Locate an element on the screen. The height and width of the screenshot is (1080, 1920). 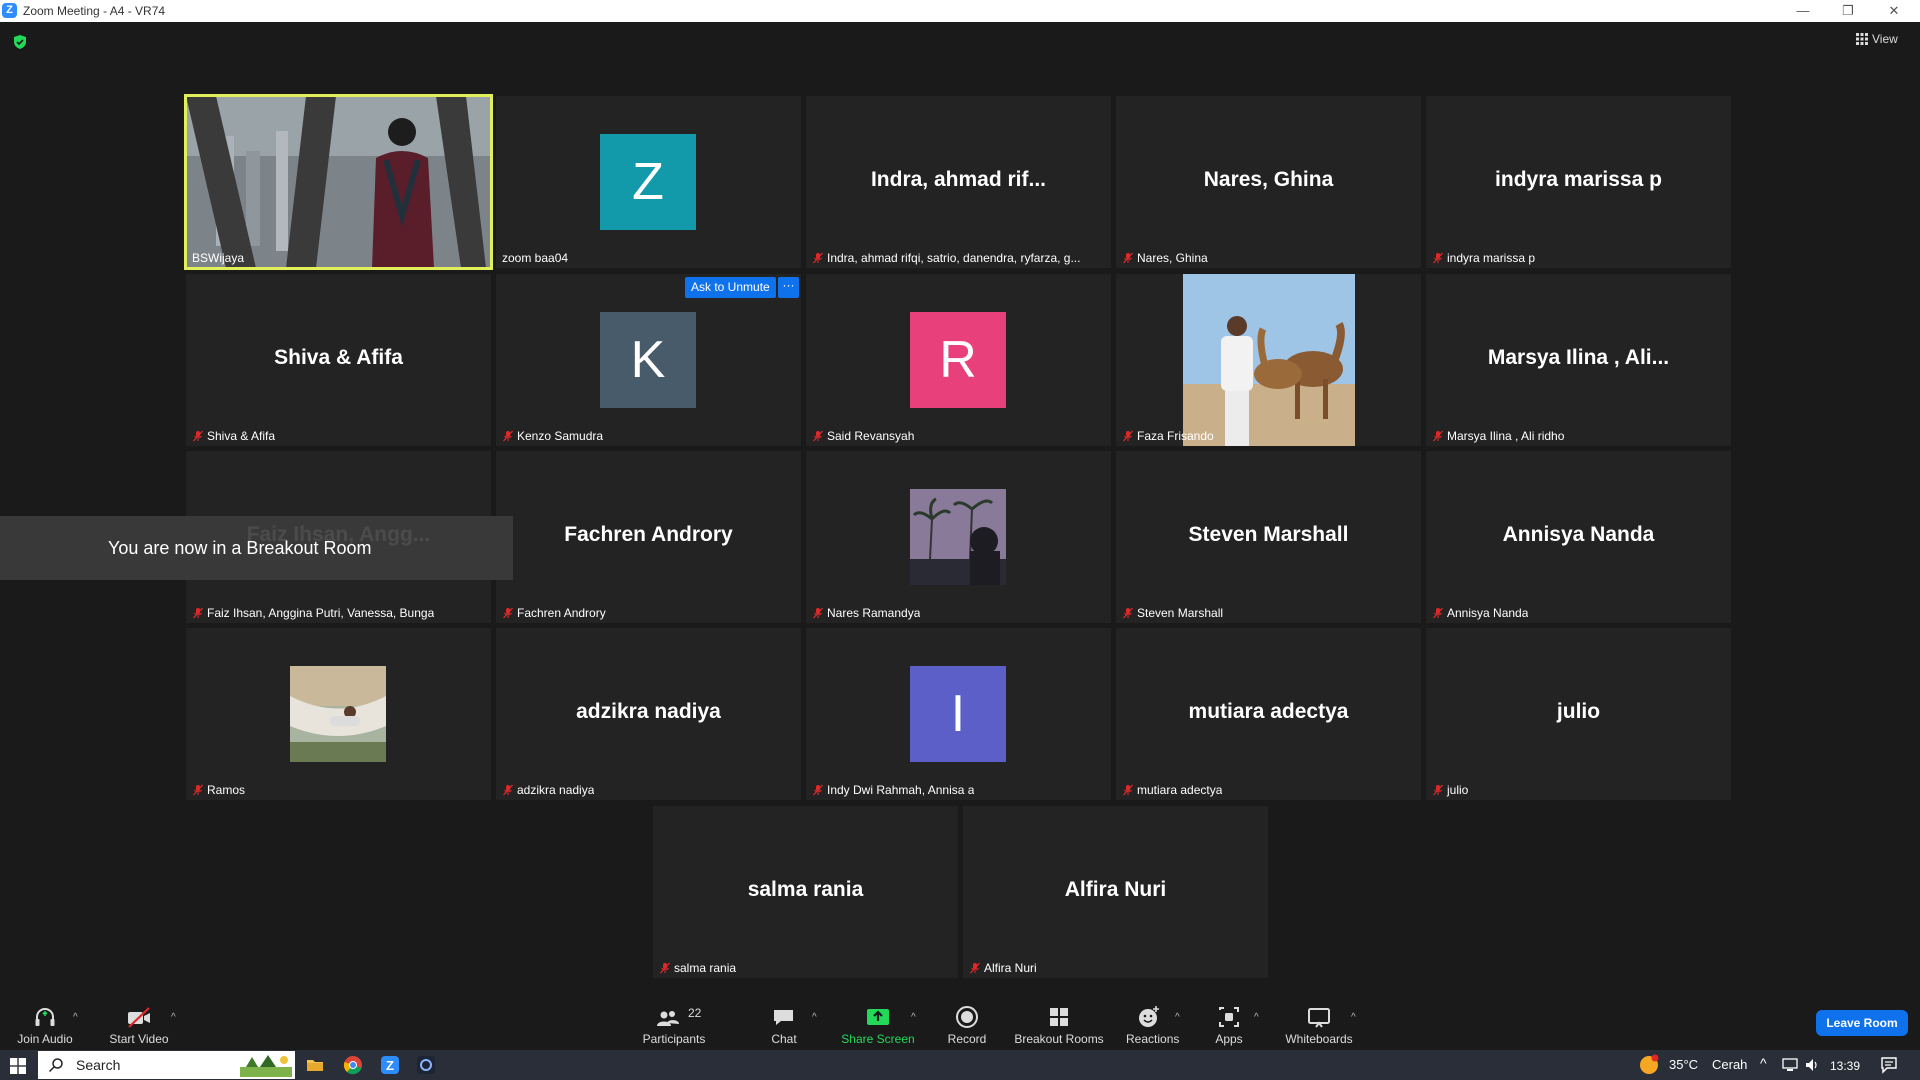
record-label: Record is located at coordinates (967, 1039).